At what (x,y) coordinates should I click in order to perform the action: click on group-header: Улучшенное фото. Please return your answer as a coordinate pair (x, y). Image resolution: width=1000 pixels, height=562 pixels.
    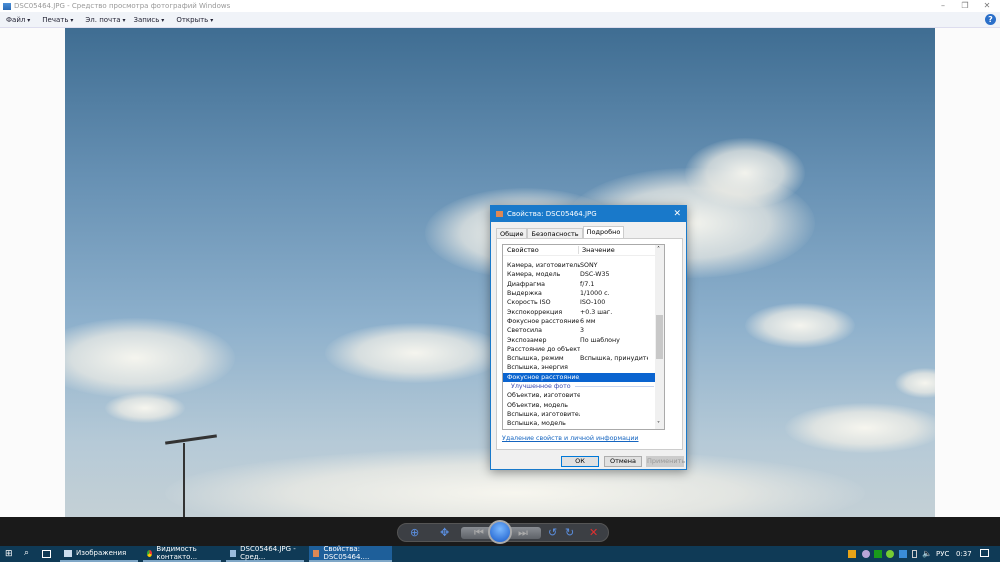
    Looking at the image, I should click on (583, 386).